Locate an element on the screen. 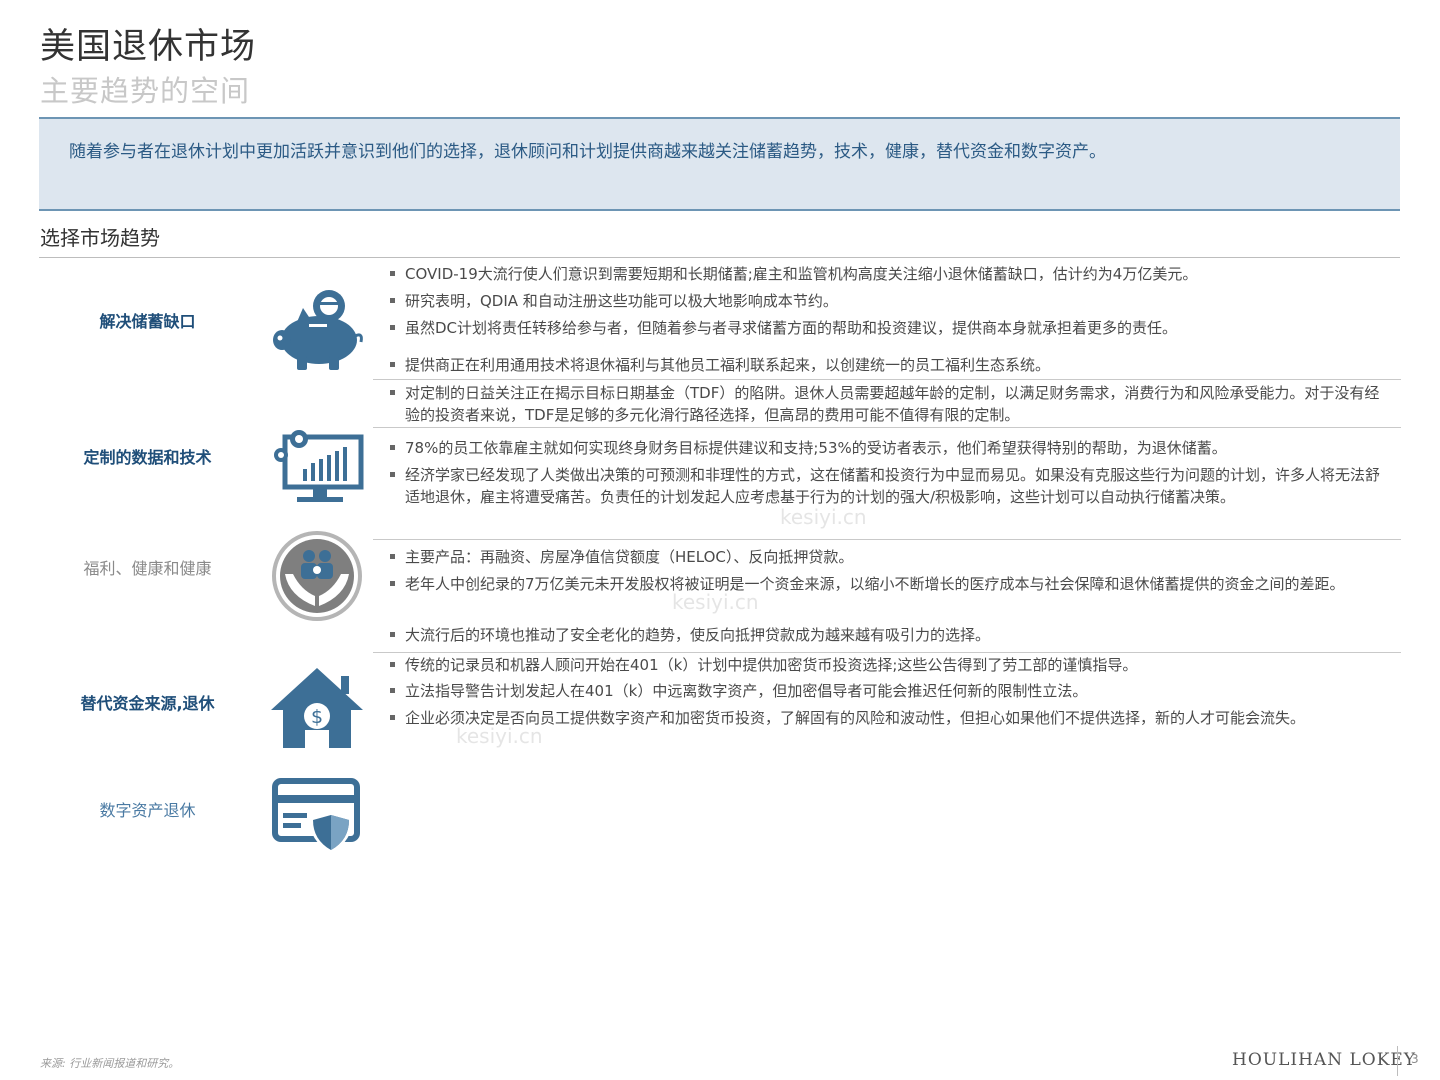 The width and height of the screenshot is (1440, 1080). page-title: 美国退休市场 is located at coordinates (148, 47).